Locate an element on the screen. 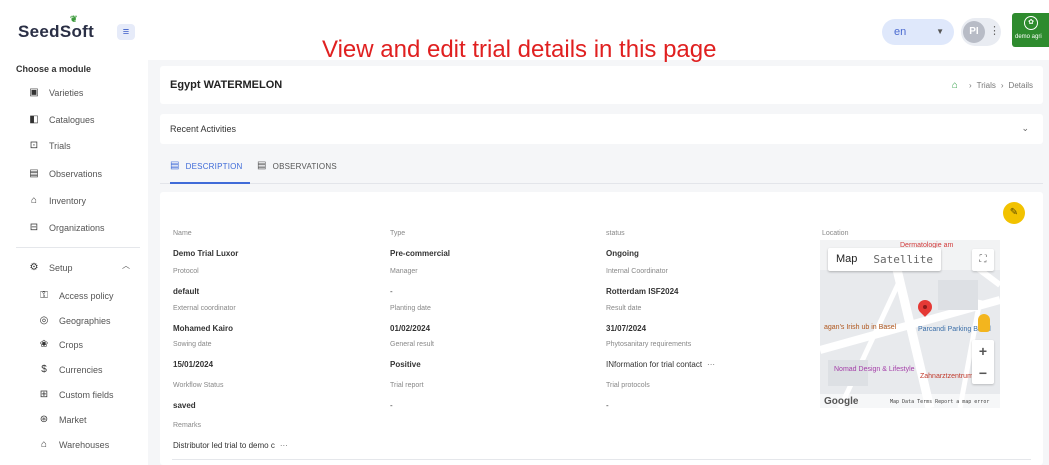  language-select: en ▼ is located at coordinates (918, 32).